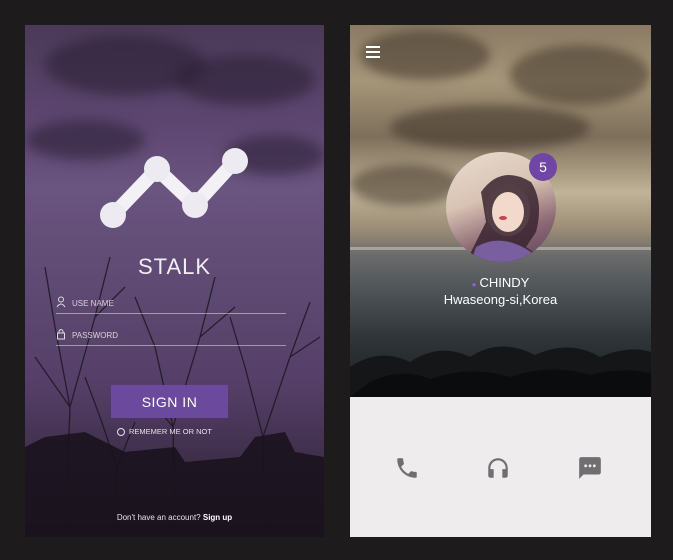  I want to click on password-field, so click(171, 335).